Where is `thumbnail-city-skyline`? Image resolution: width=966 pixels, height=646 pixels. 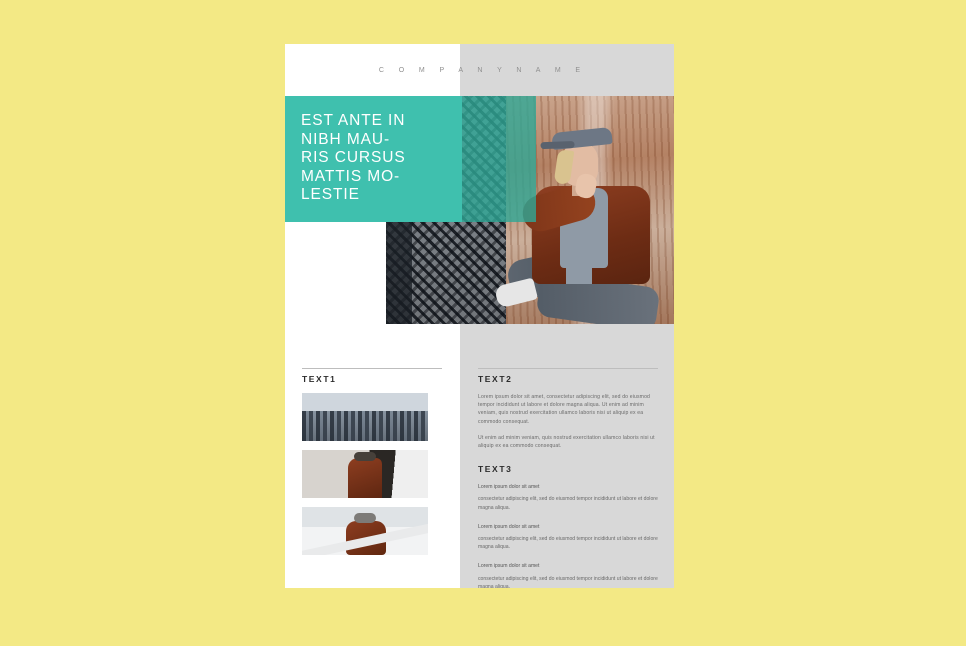
thumbnail-city-skyline is located at coordinates (365, 417).